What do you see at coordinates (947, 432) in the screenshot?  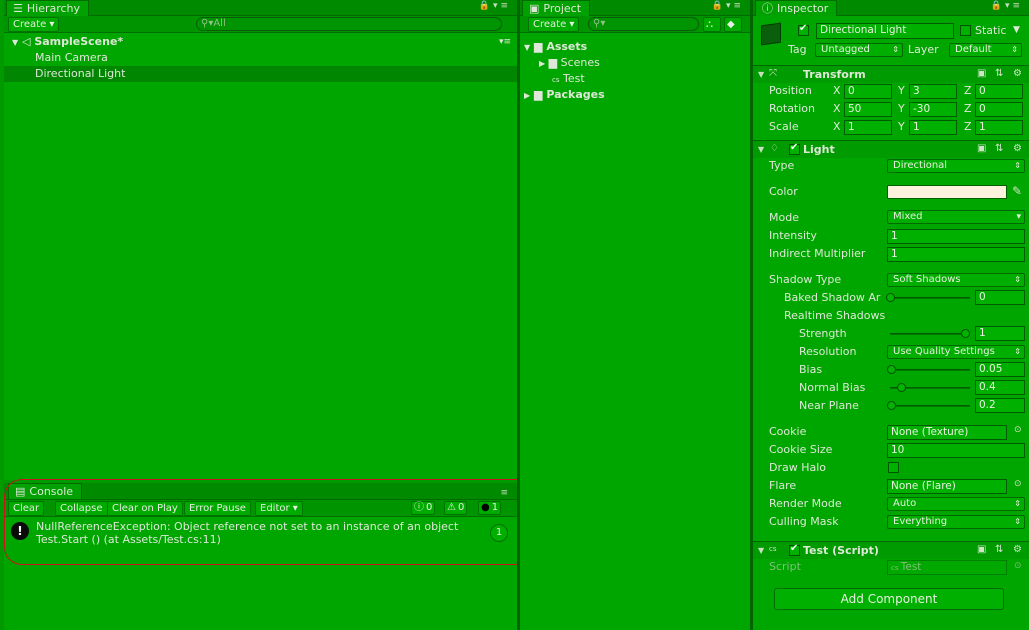 I see `cookie-object-field: None (Texture)` at bounding box center [947, 432].